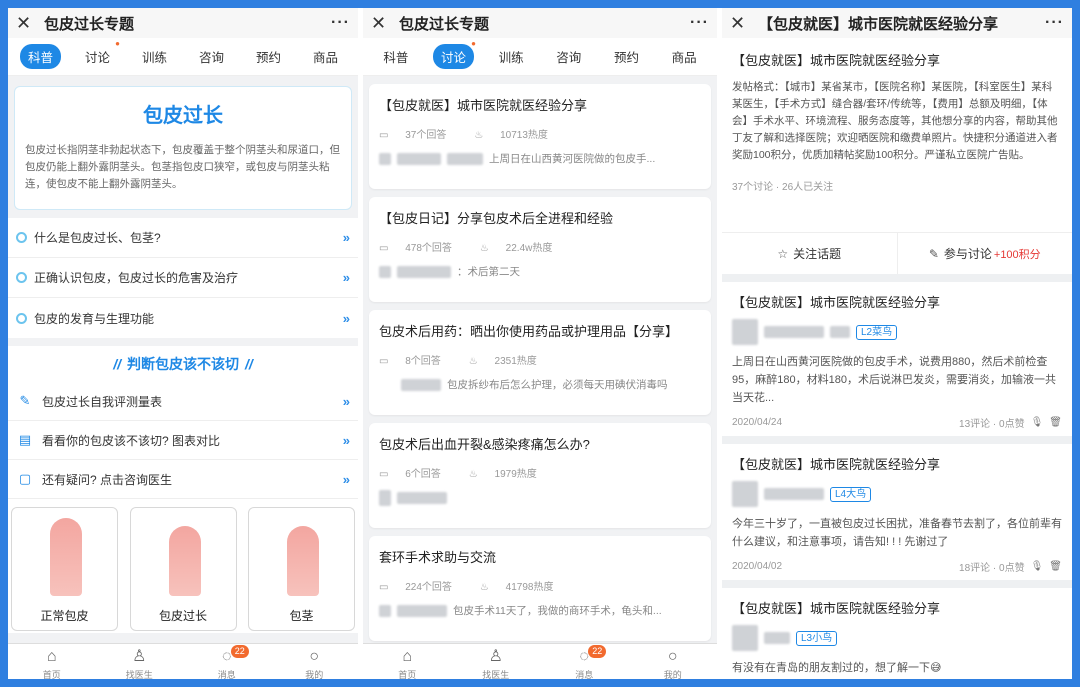 This screenshot has width=1080, height=687. What do you see at coordinates (836, 60) in the screenshot?
I see `topic-heading: 【包皮就医】城市医院就医经验分享` at bounding box center [836, 60].